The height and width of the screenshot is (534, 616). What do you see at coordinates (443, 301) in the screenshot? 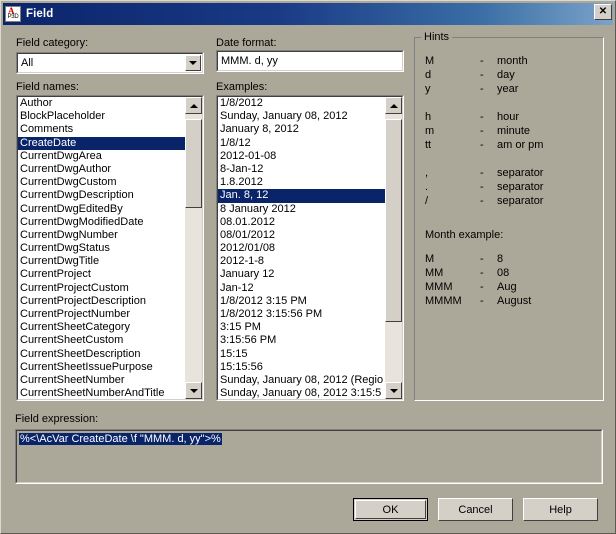
I see `month-key: MMMM` at bounding box center [443, 301].